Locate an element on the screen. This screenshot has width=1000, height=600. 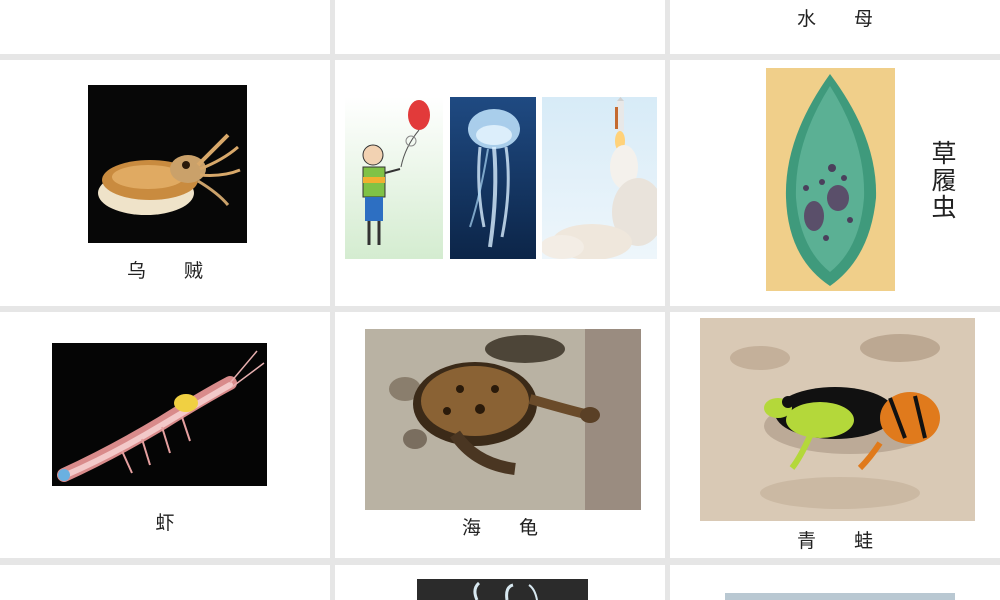
card-row3-col1 is located at coordinates (500, 582).